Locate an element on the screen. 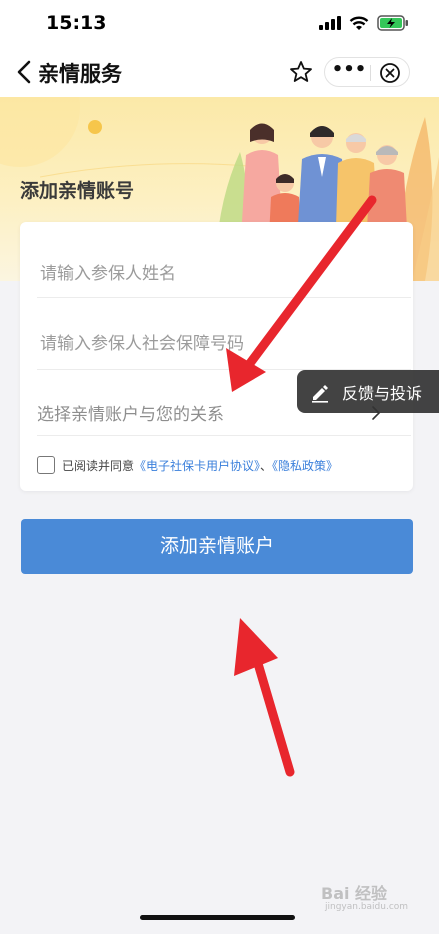 This screenshot has height=934, width=439. agreement-checkbox is located at coordinates (46, 465).